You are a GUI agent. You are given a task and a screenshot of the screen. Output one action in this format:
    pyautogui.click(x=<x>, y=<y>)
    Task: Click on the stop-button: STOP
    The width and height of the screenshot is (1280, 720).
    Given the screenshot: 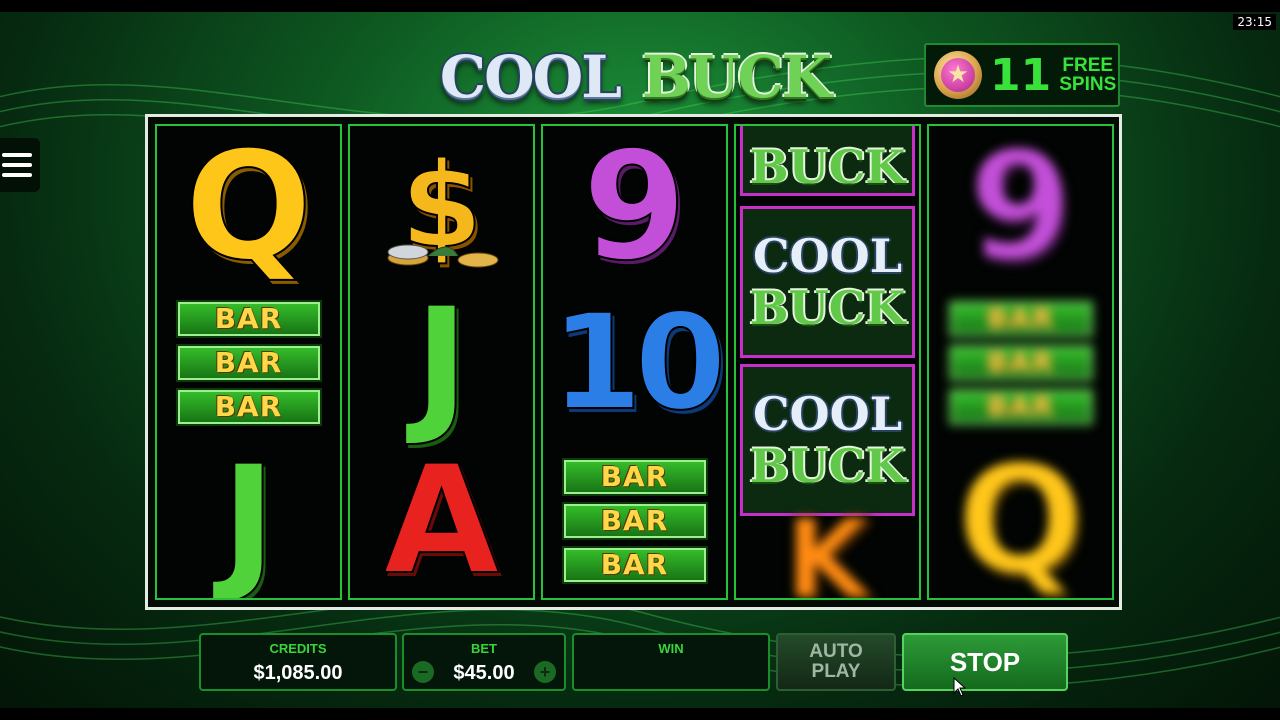 What is the action you would take?
    pyautogui.click(x=985, y=662)
    